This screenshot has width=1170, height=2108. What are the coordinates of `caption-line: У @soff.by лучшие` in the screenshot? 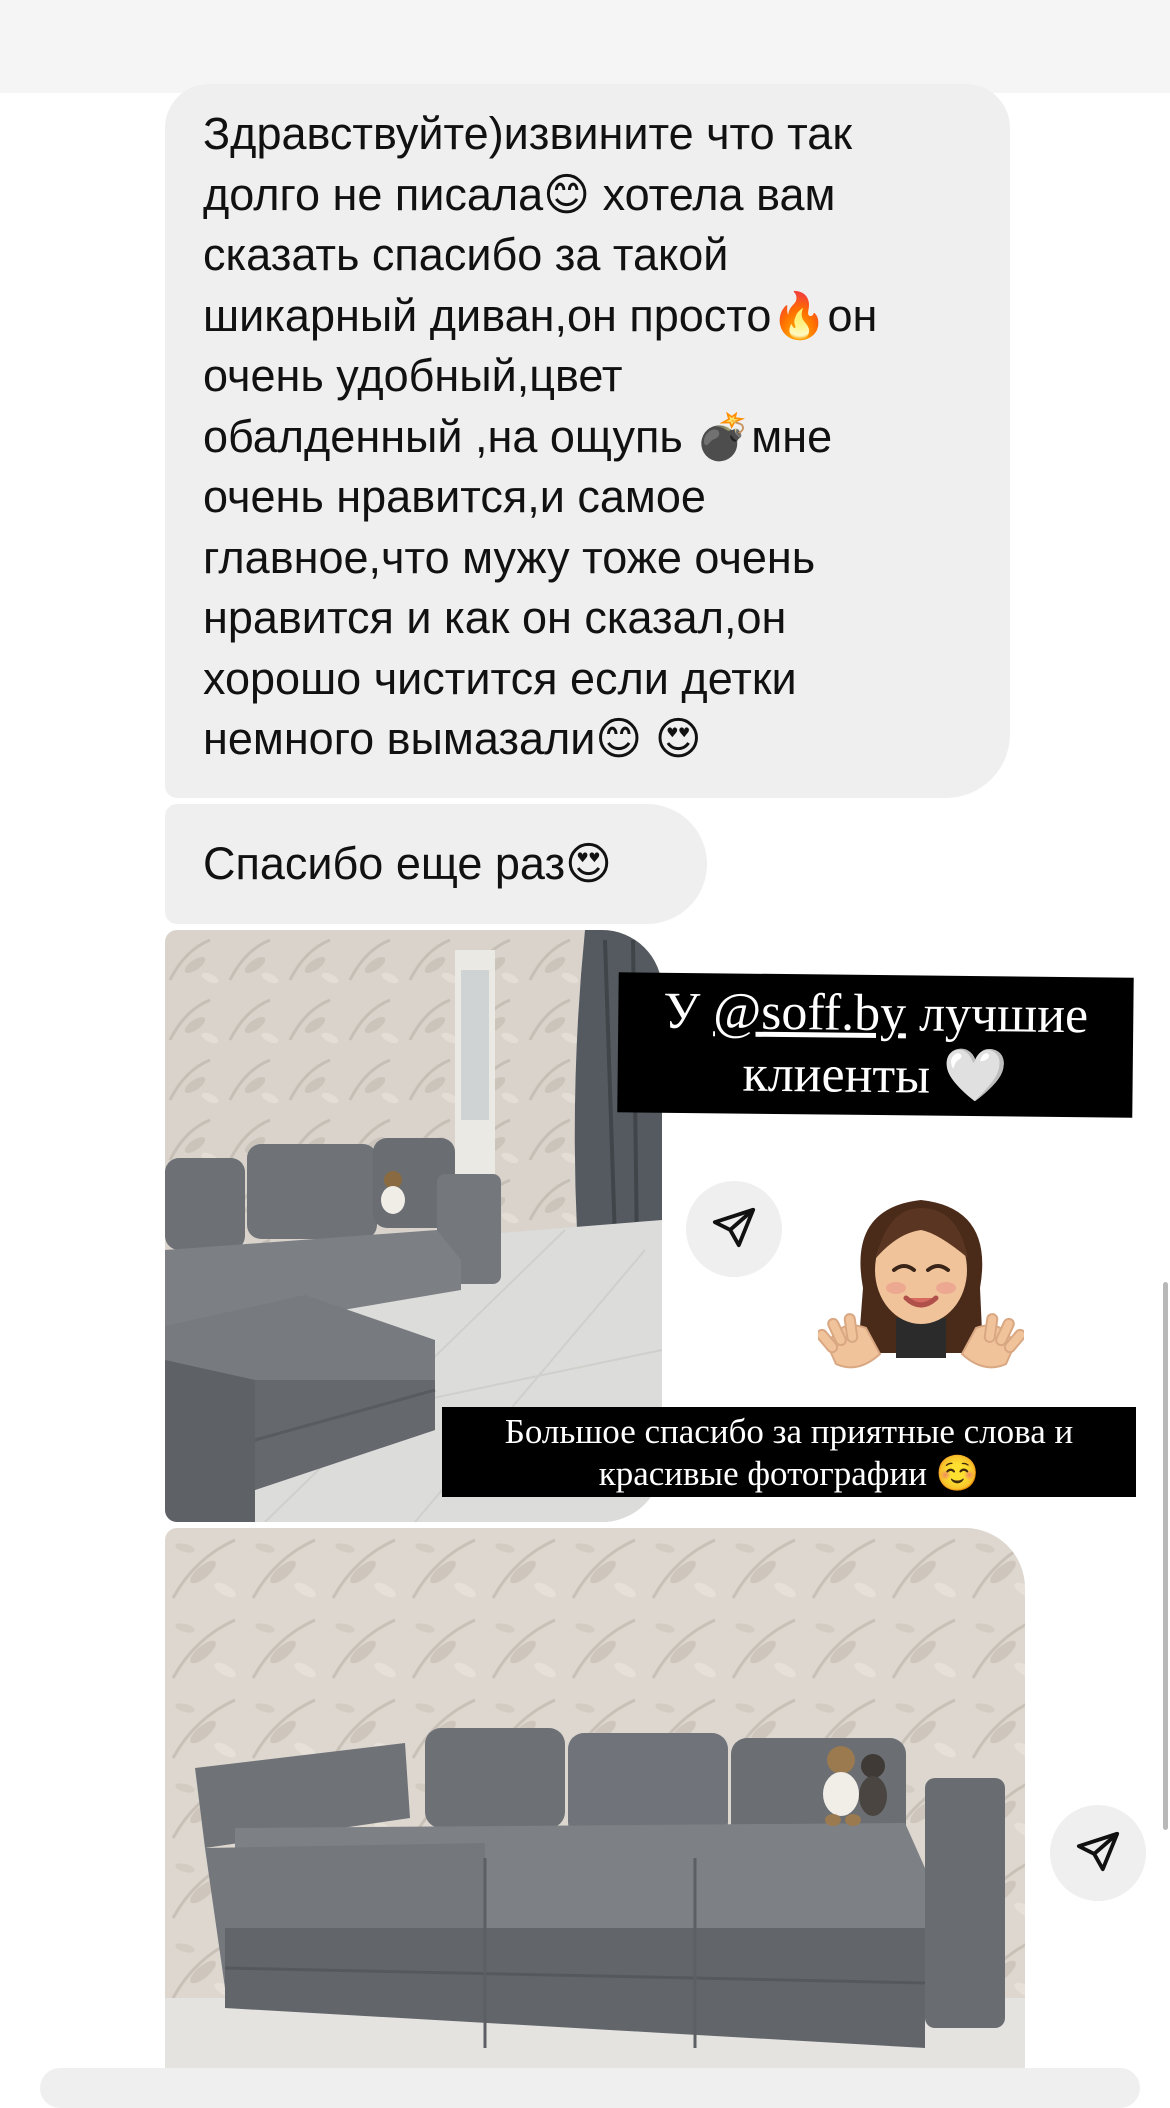 It's located at (876, 1013).